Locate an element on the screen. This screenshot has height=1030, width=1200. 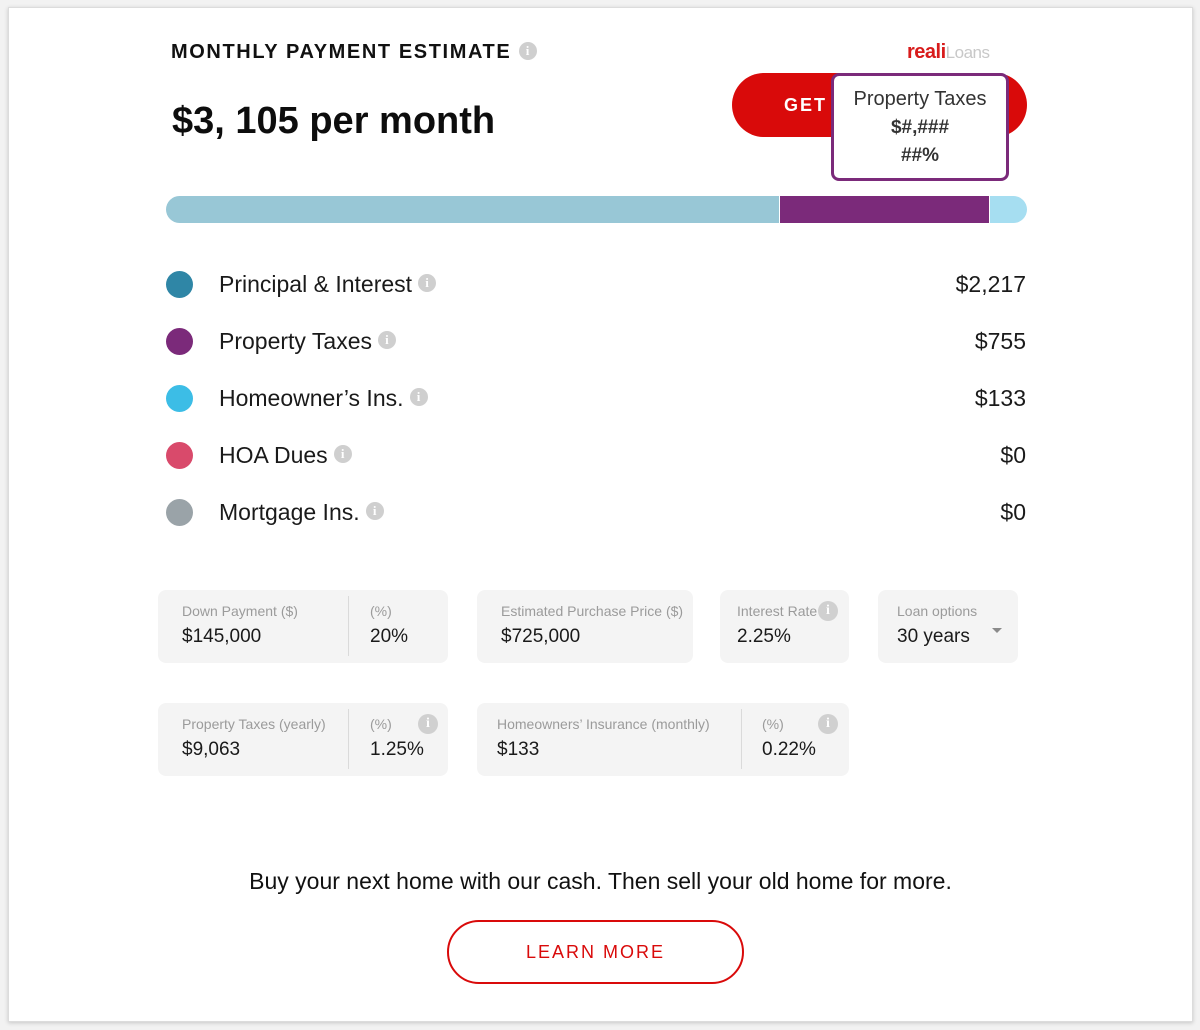
breakdown-row-property-taxes: Property Taxes i $755 is located at coordinates (596, 348).